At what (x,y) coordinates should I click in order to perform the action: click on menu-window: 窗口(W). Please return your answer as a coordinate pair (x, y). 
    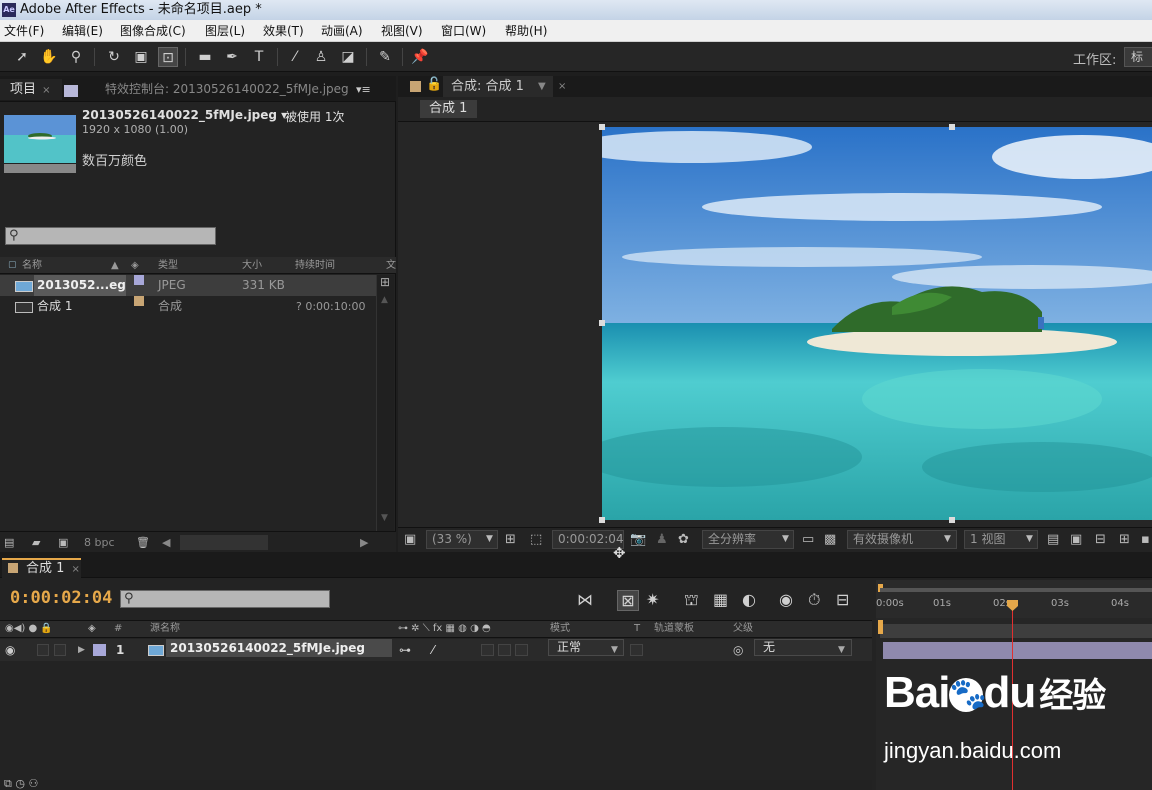
    Looking at the image, I should click on (463, 31).